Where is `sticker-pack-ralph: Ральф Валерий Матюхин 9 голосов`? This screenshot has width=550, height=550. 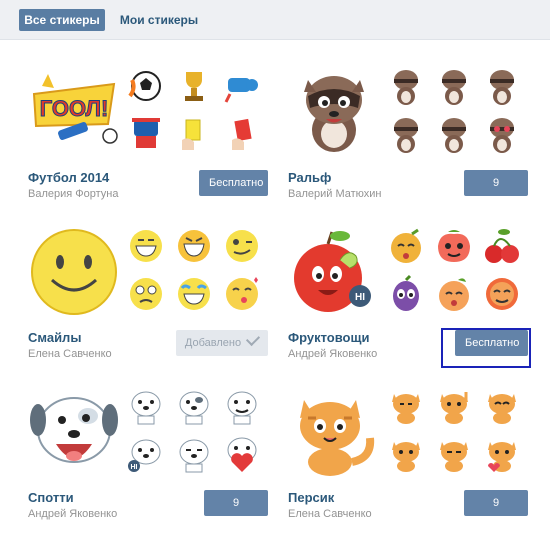
sticker-pack-ralph: Ральф Валерий Матюхин 9 голосов is located at coordinates (408, 146).